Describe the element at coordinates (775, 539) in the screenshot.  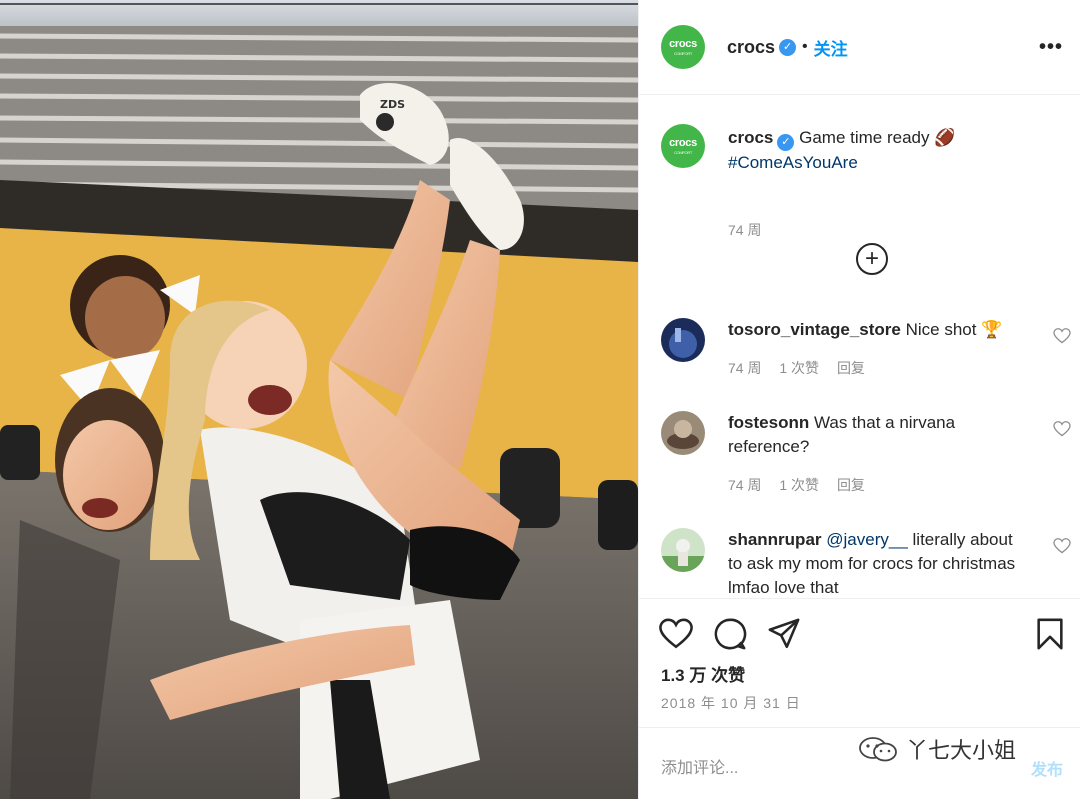
I see `comment-username: shannrupar` at that location.